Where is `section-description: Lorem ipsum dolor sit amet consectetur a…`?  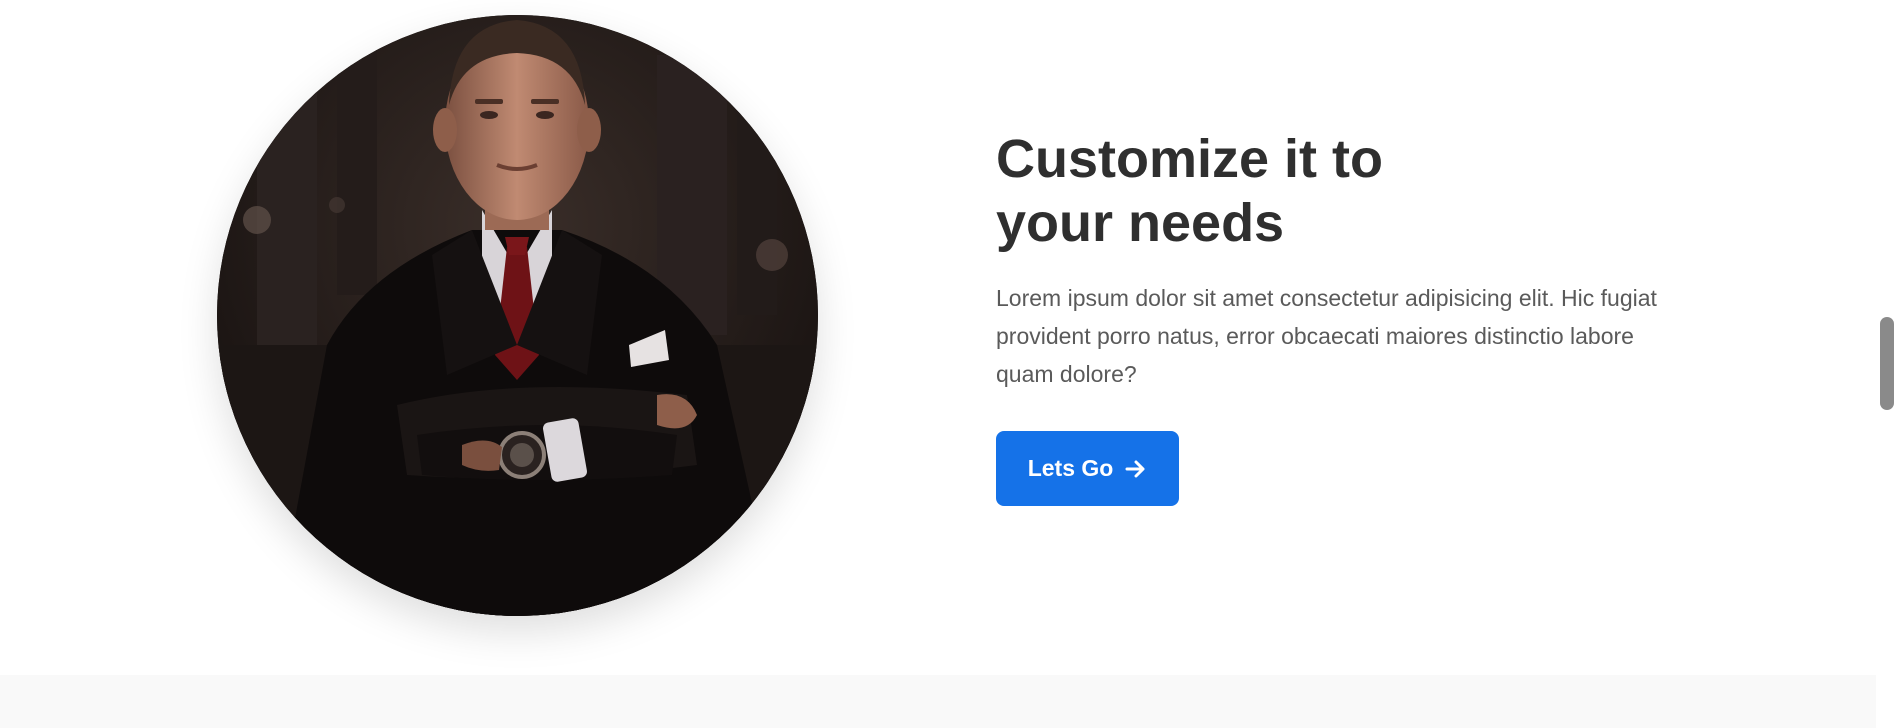 section-description: Lorem ipsum dolor sit amet consectetur a… is located at coordinates (1326, 336).